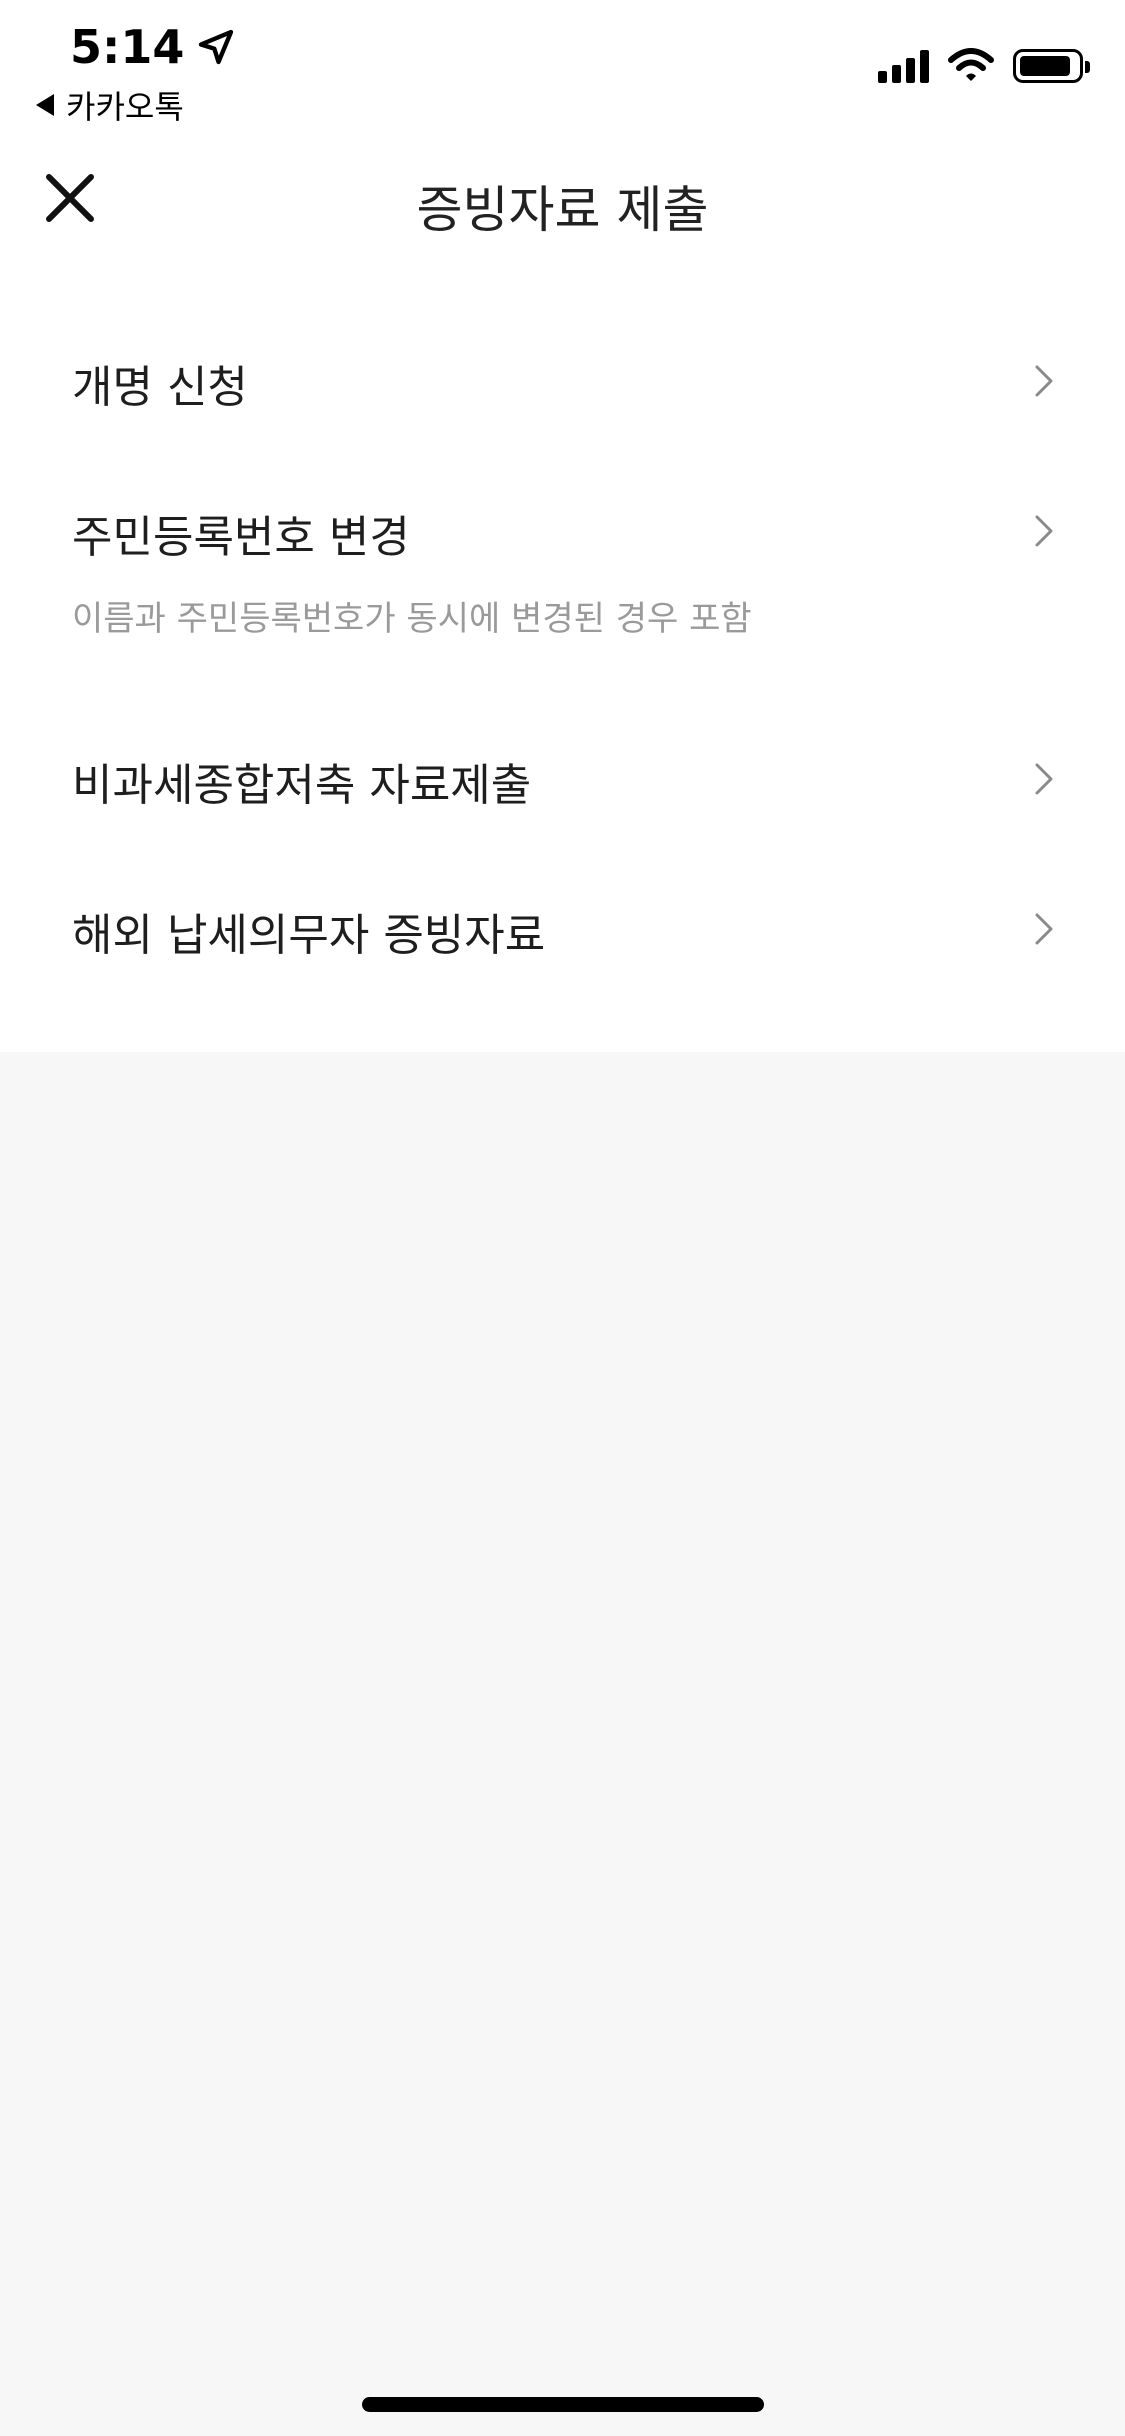 This screenshot has width=1125, height=2436. What do you see at coordinates (562, 778) in the screenshot?
I see `menu-item-tax-free-savings: 비과세종합저축 자료제출` at bounding box center [562, 778].